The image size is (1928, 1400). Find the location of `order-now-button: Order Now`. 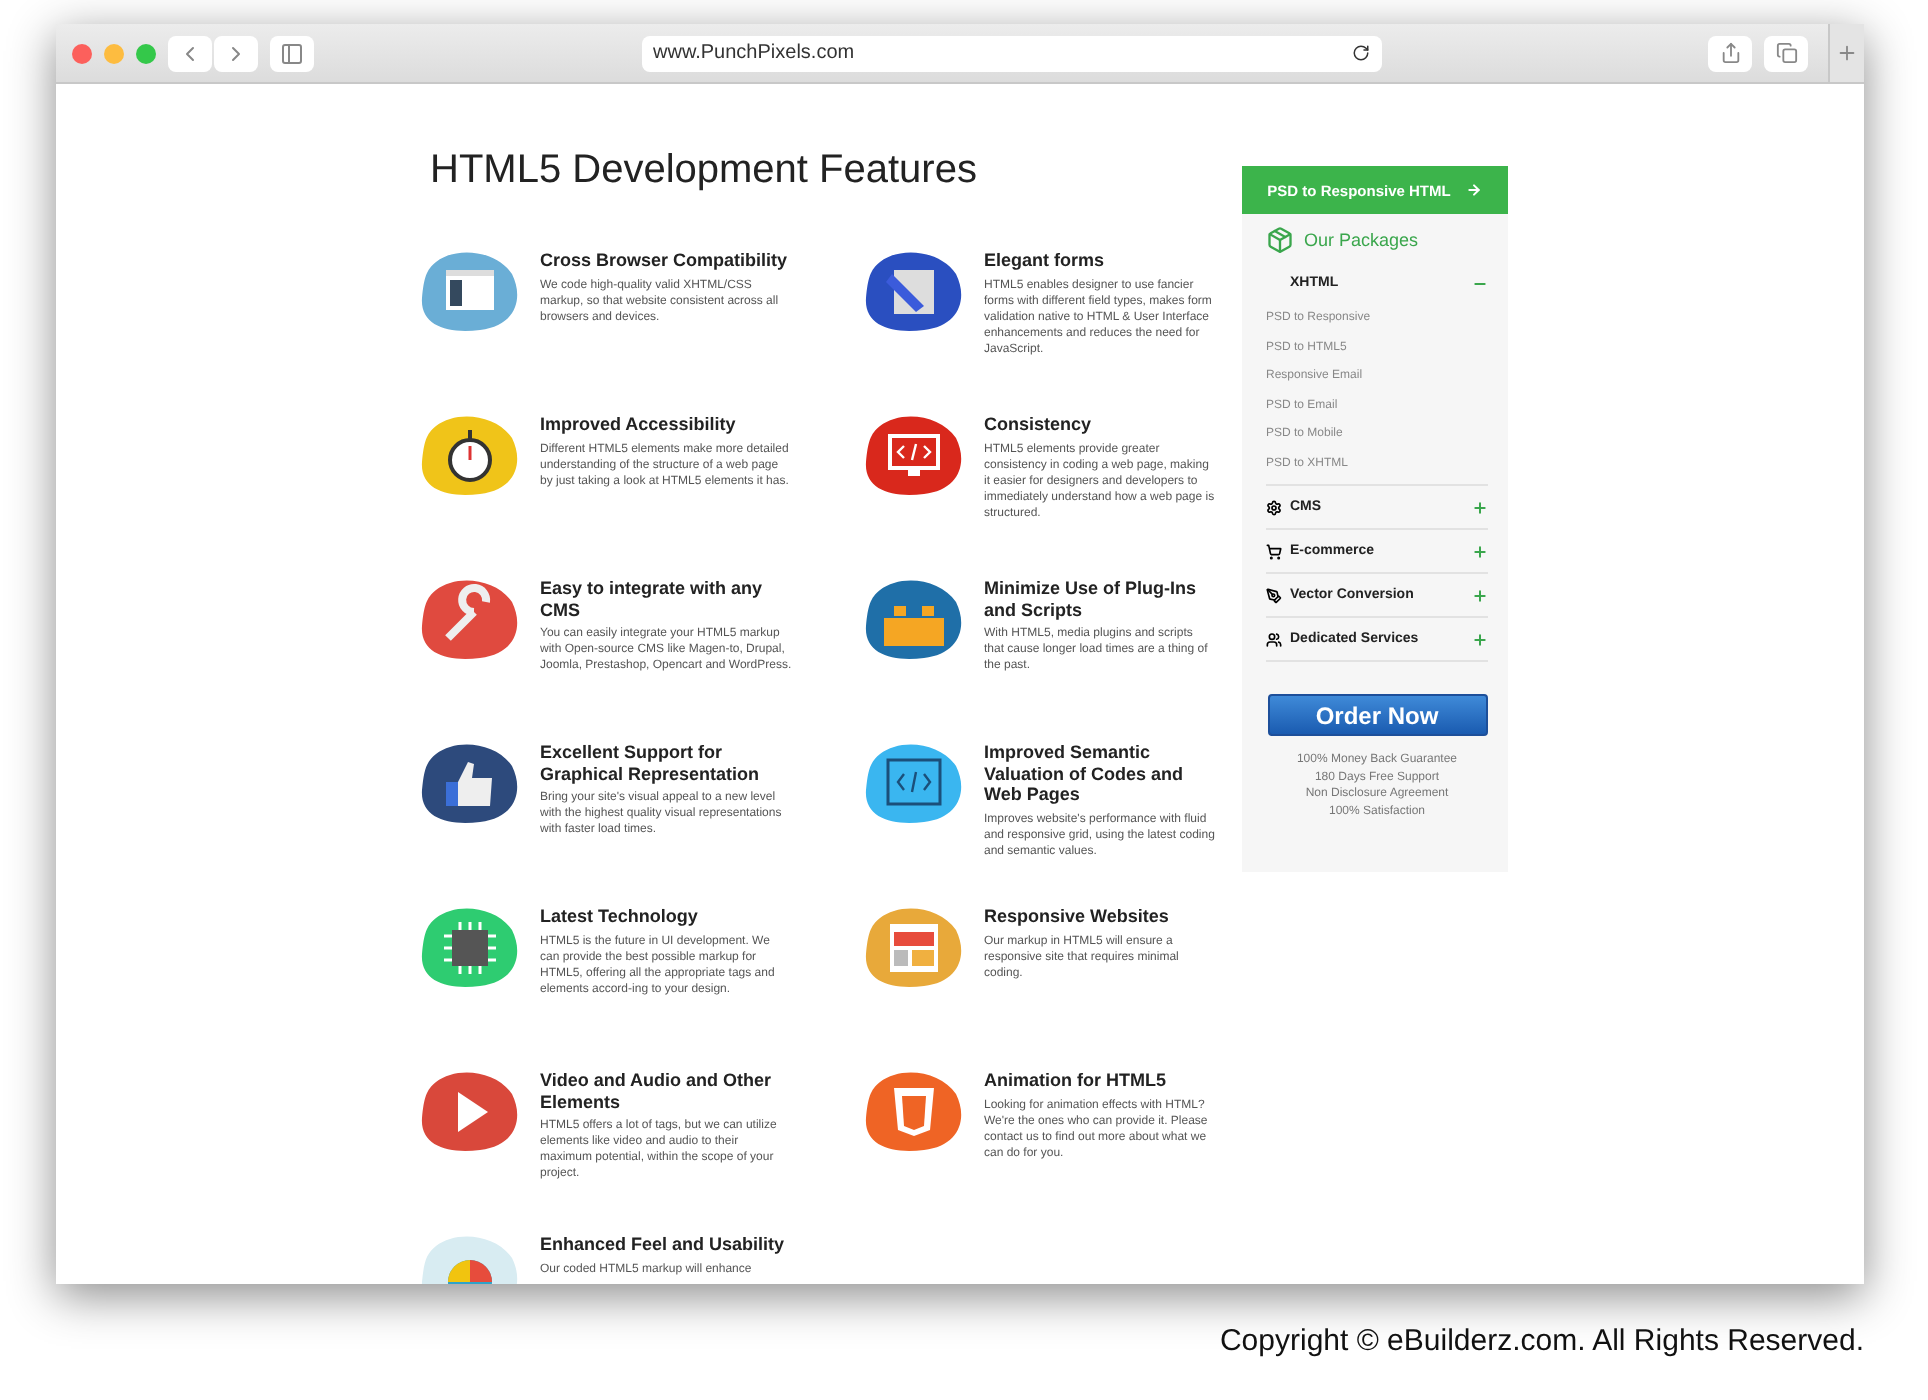

order-now-button: Order Now is located at coordinates (1377, 715).